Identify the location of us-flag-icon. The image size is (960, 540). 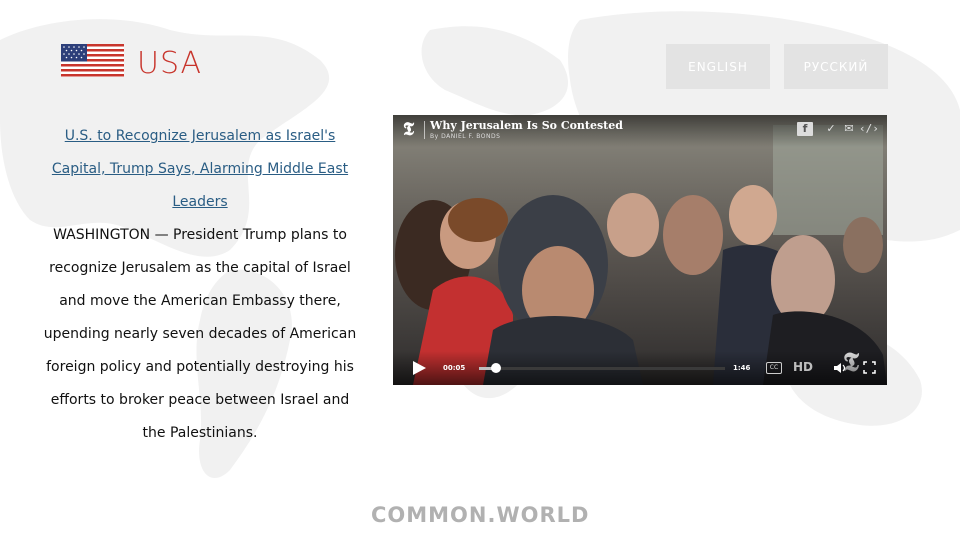
(92, 60).